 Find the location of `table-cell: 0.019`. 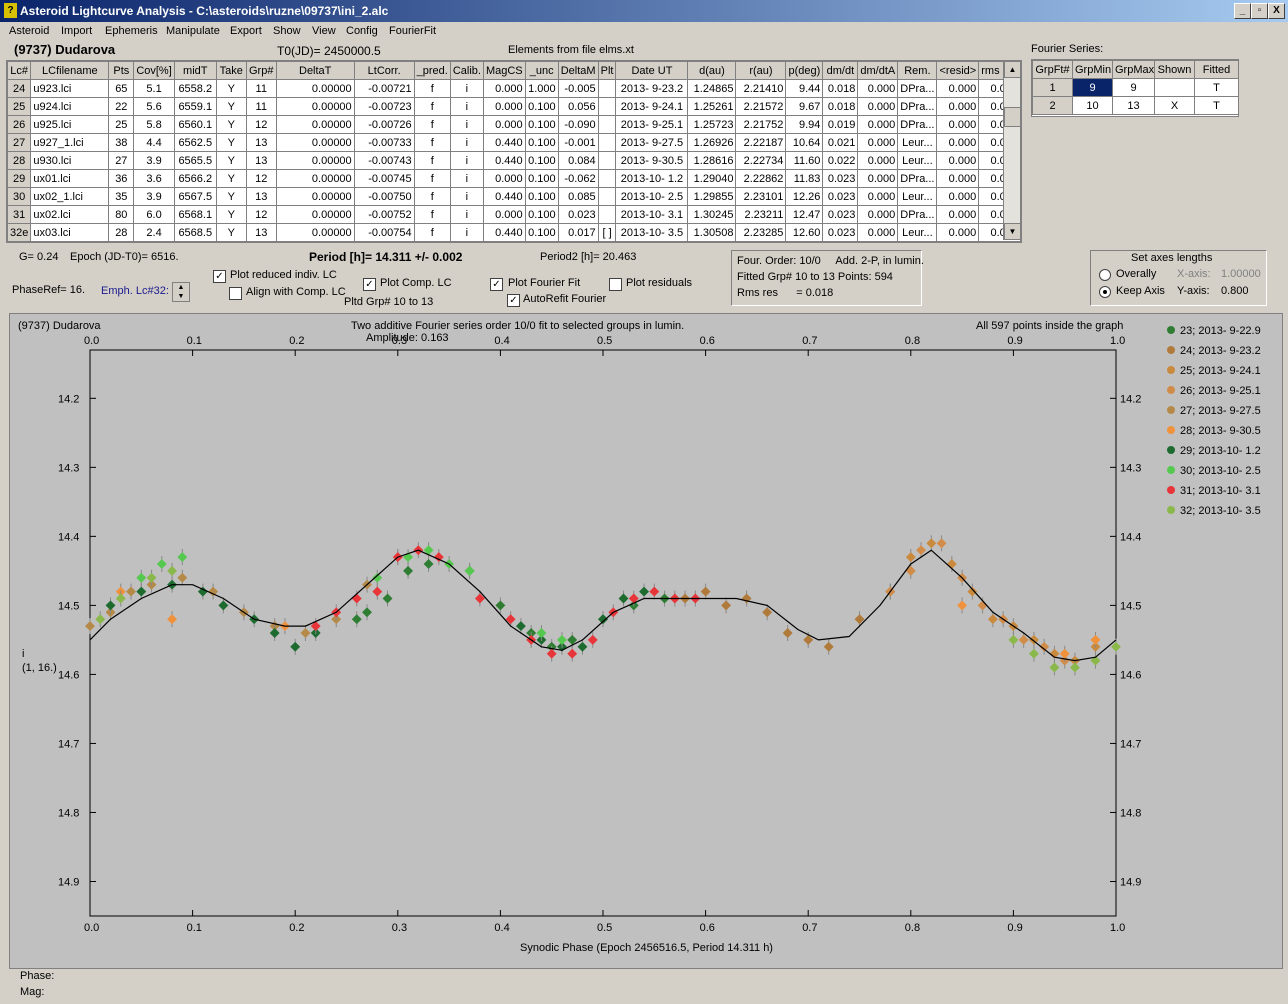

table-cell: 0.019 is located at coordinates (840, 124).